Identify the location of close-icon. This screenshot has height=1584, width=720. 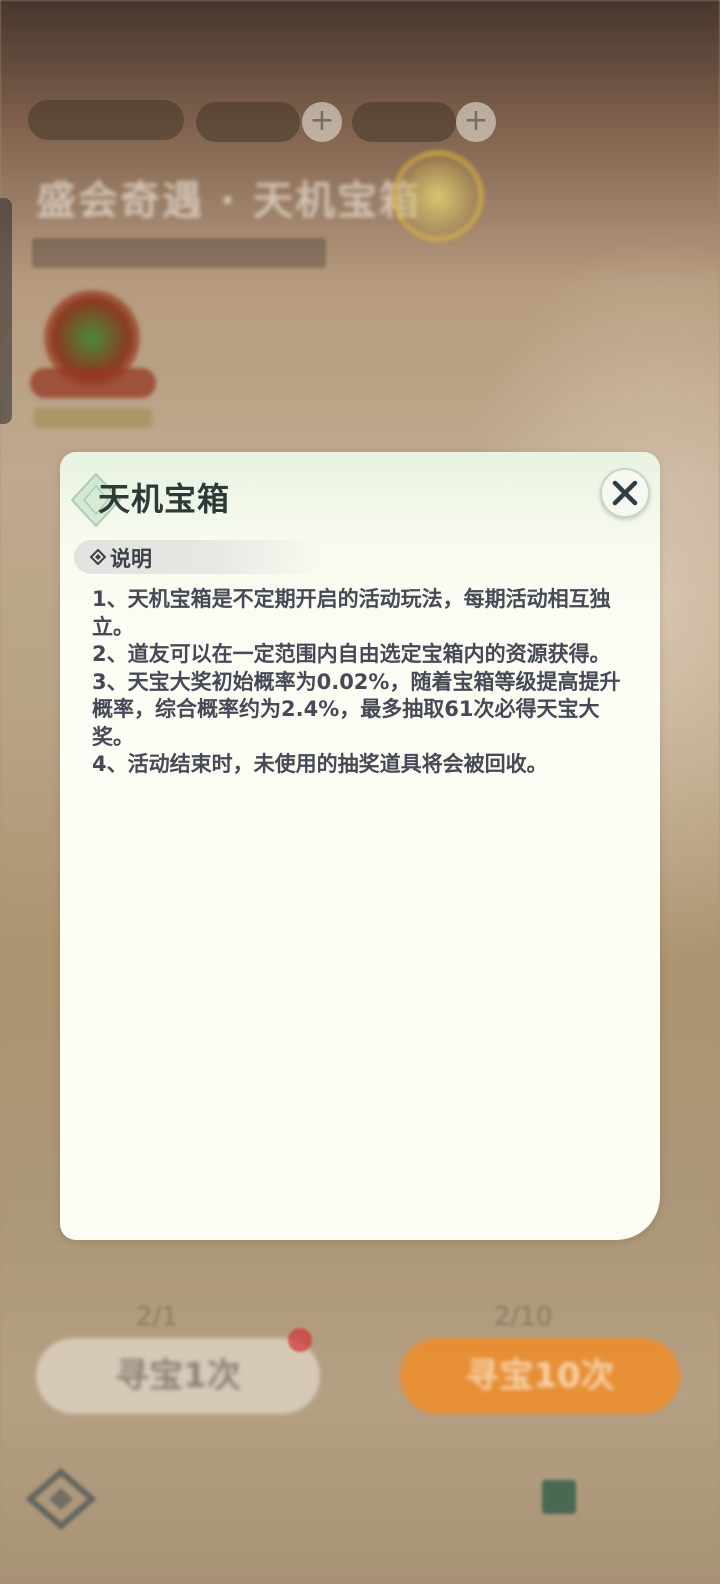
(625, 493).